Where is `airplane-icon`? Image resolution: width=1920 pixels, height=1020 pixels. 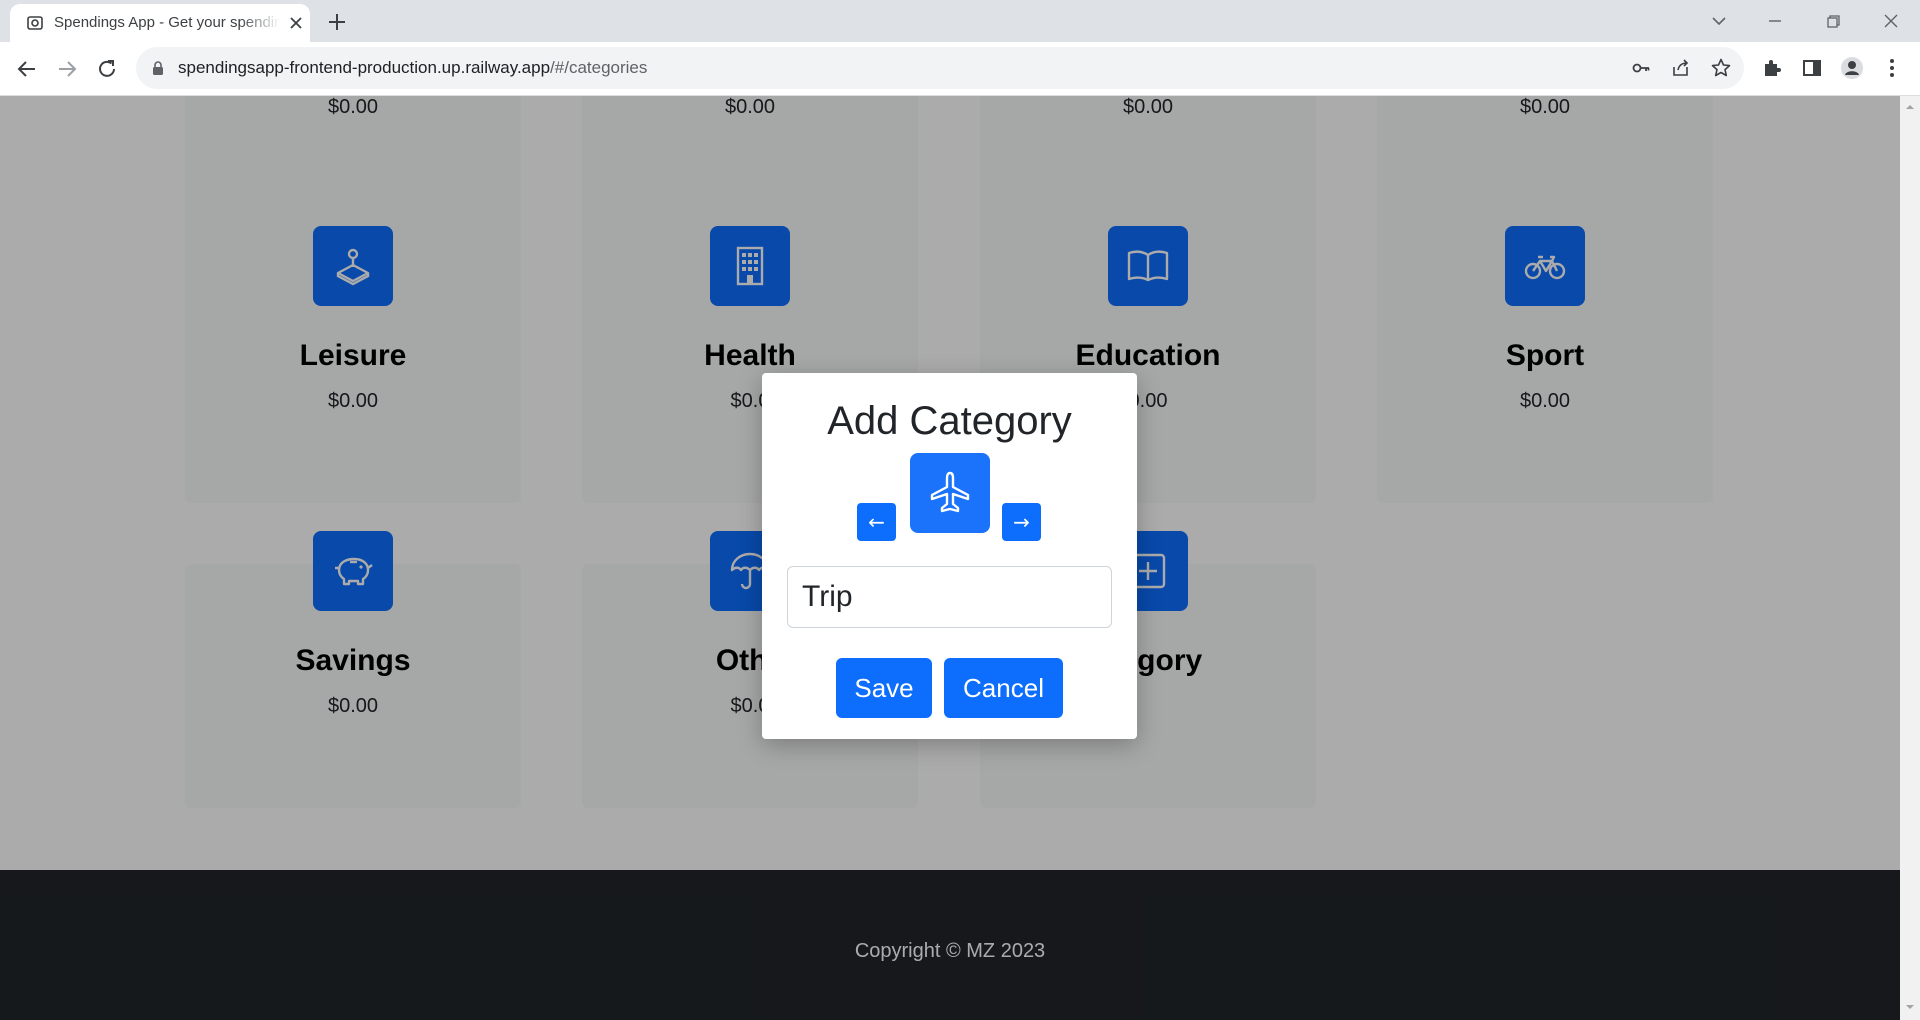 airplane-icon is located at coordinates (950, 493).